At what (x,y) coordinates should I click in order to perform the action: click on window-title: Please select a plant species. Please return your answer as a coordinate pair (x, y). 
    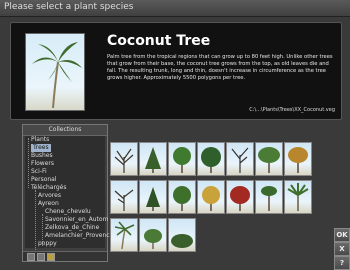
    Looking at the image, I should click on (69, 7).